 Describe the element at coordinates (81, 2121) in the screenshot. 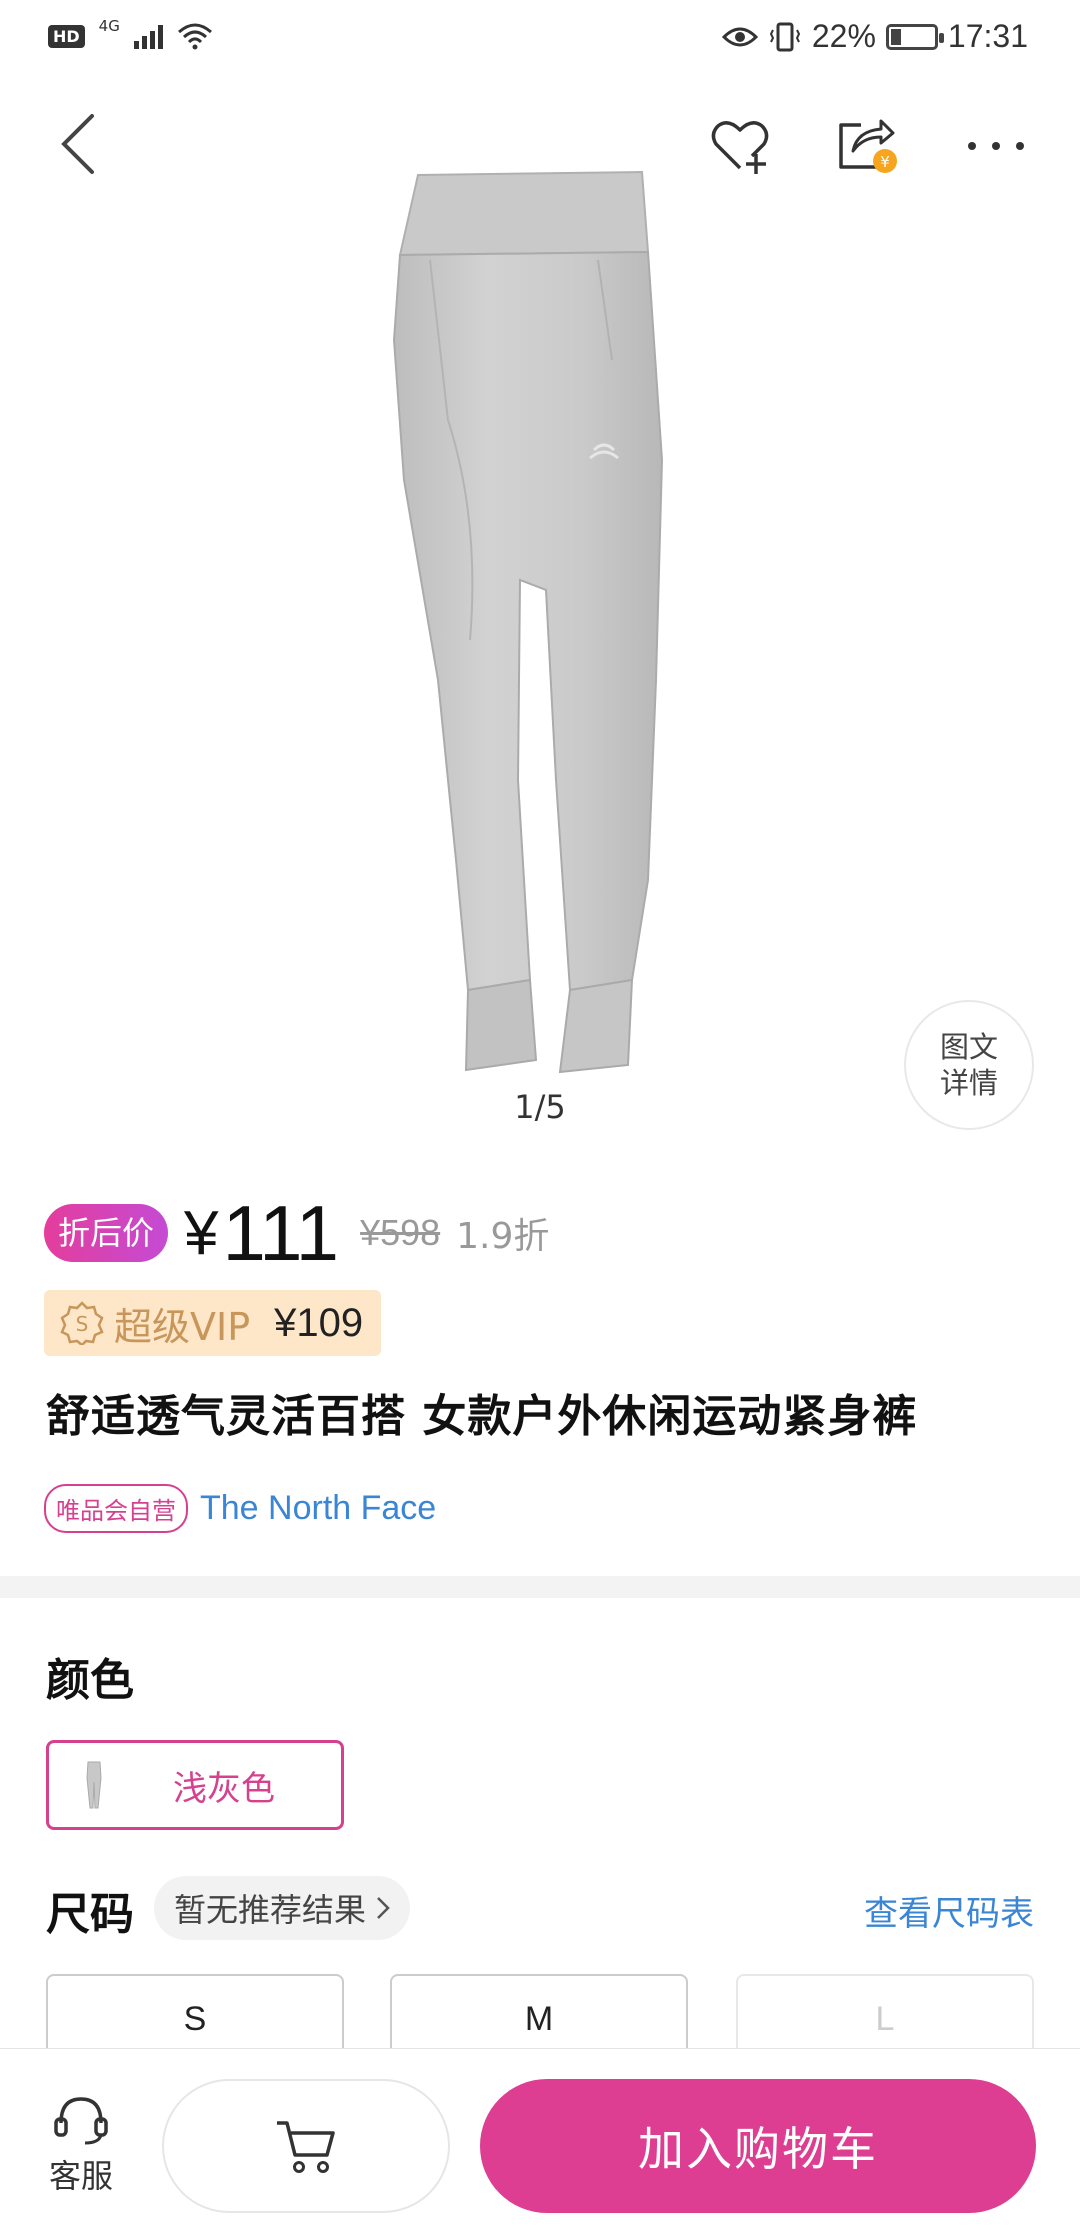

I see `headset-icon` at that location.